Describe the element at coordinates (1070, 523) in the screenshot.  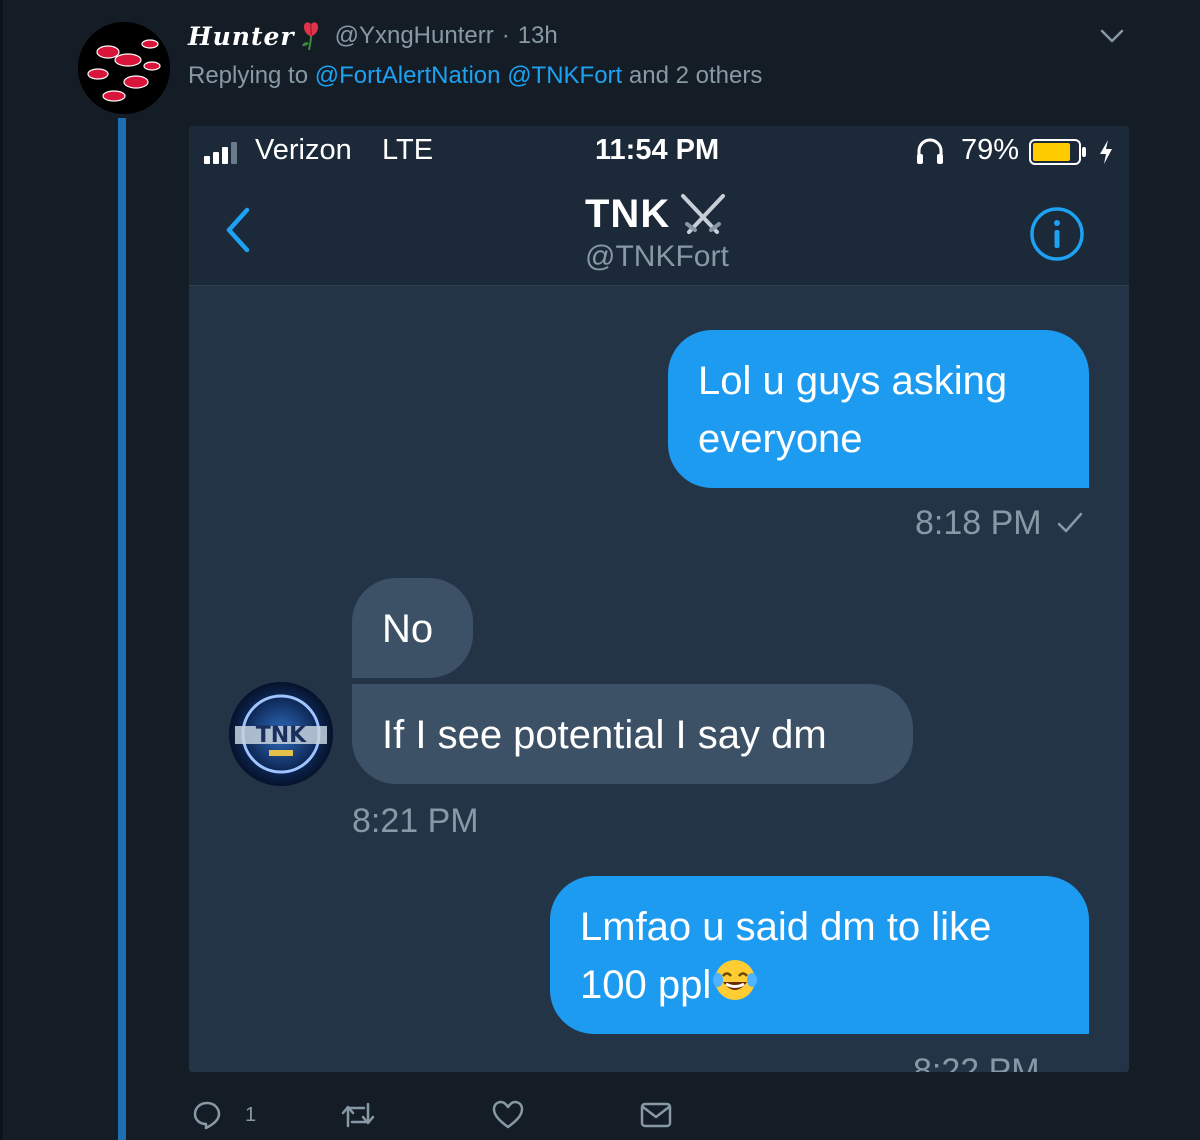
I see `checkmark-icon` at that location.